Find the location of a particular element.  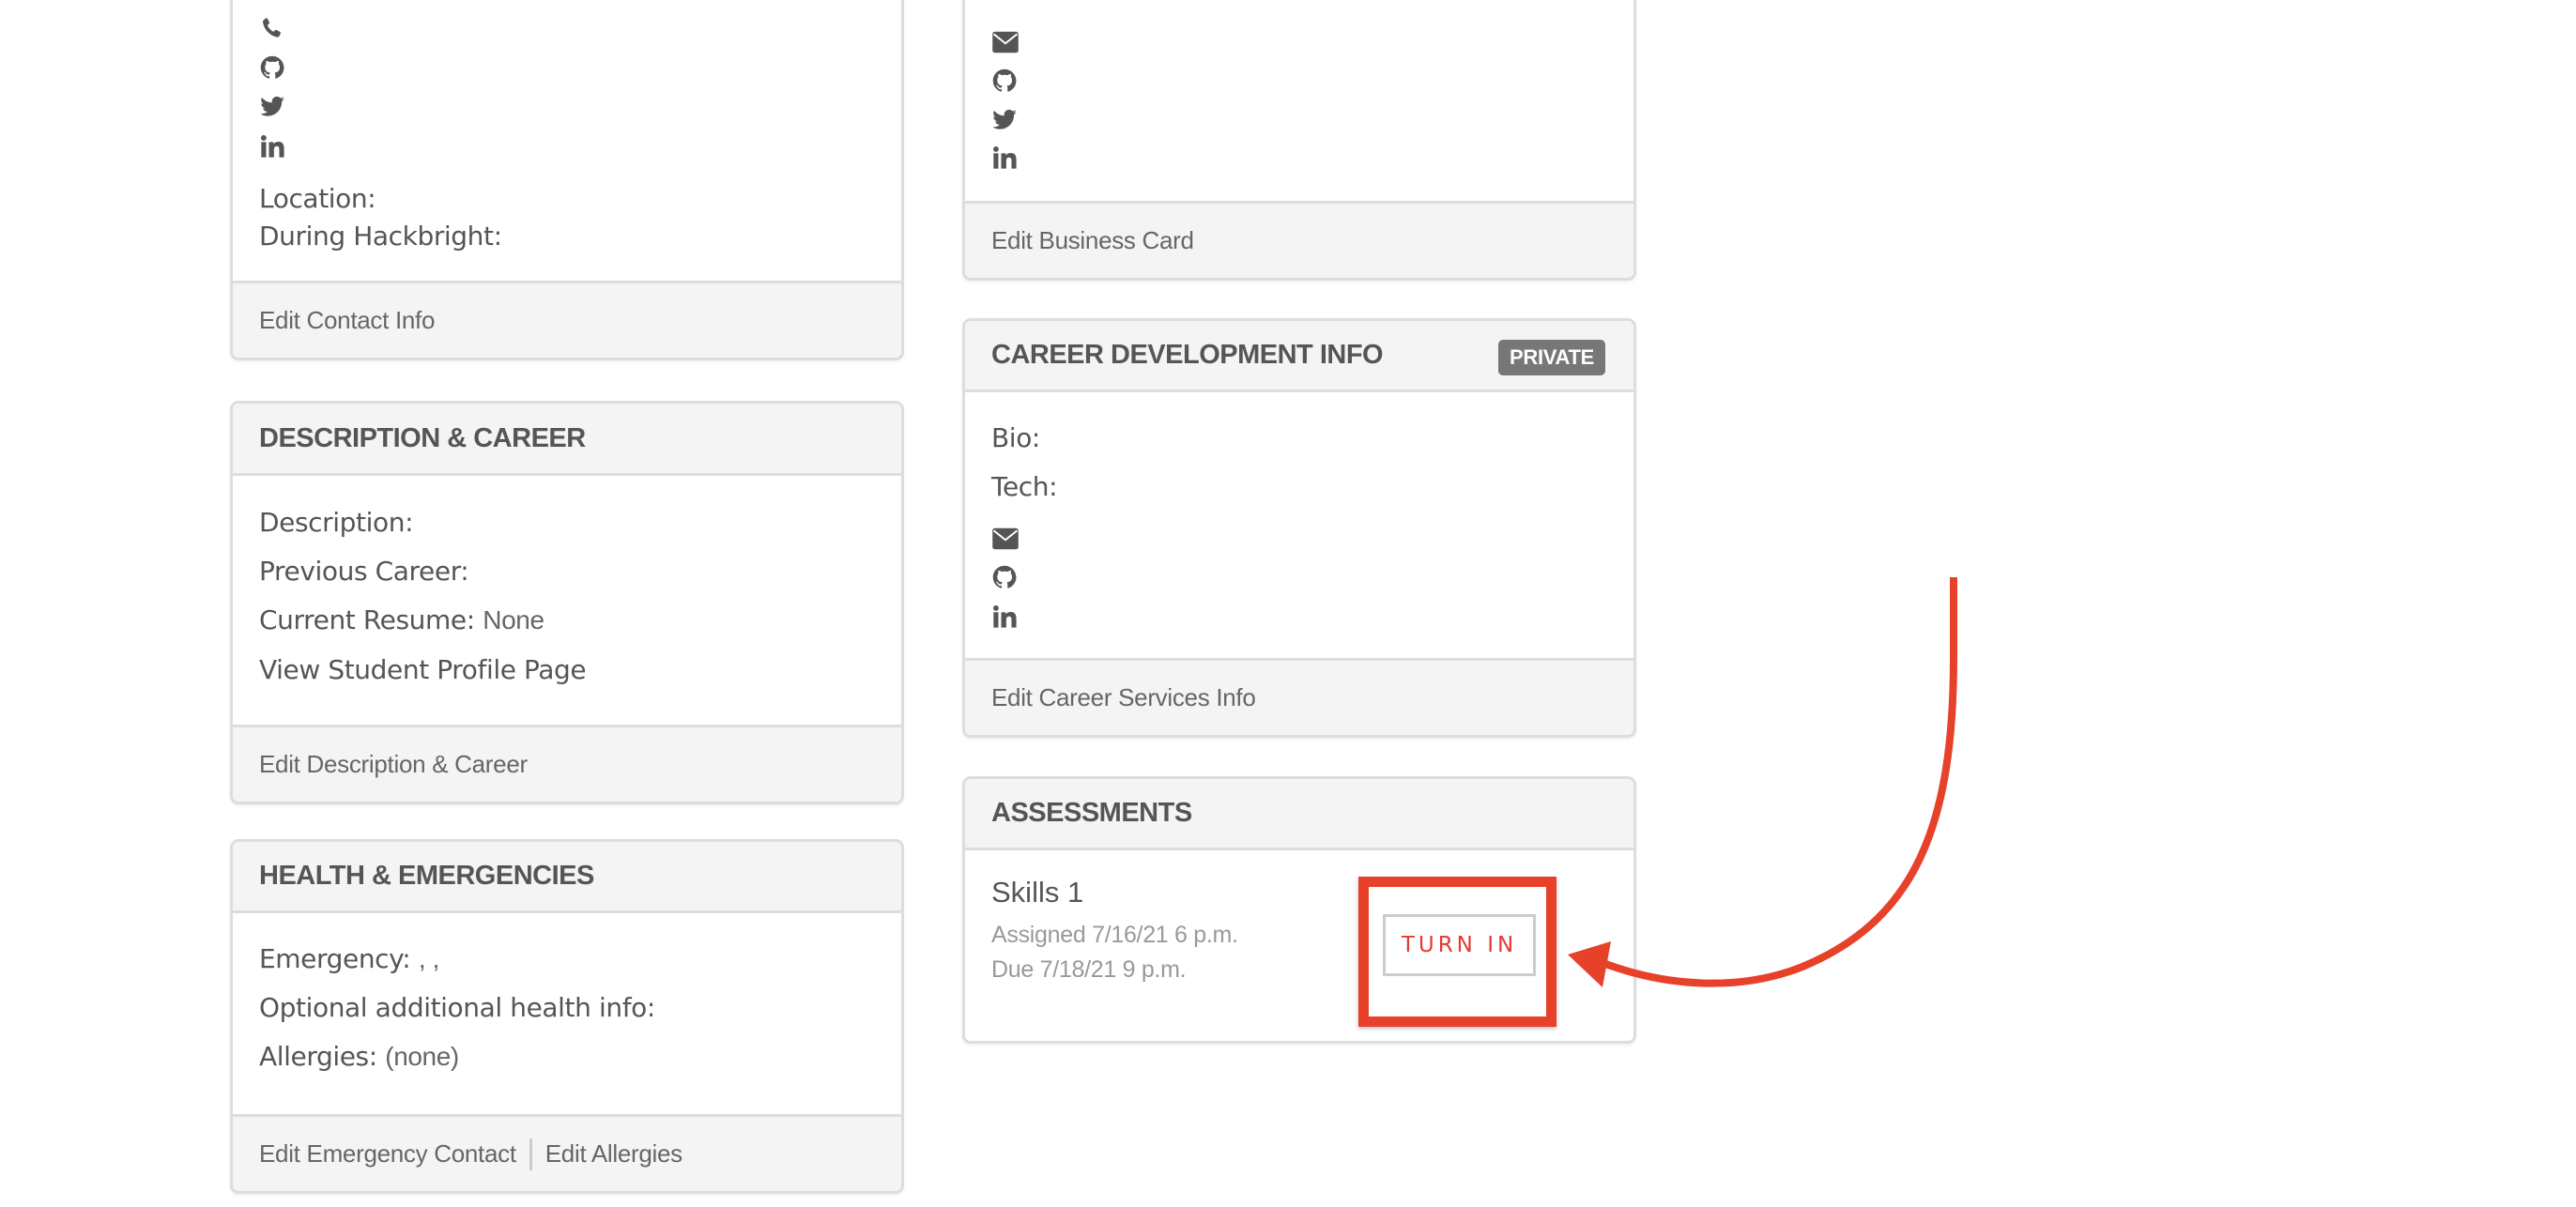

arrow-shaft is located at coordinates (1778, 782).